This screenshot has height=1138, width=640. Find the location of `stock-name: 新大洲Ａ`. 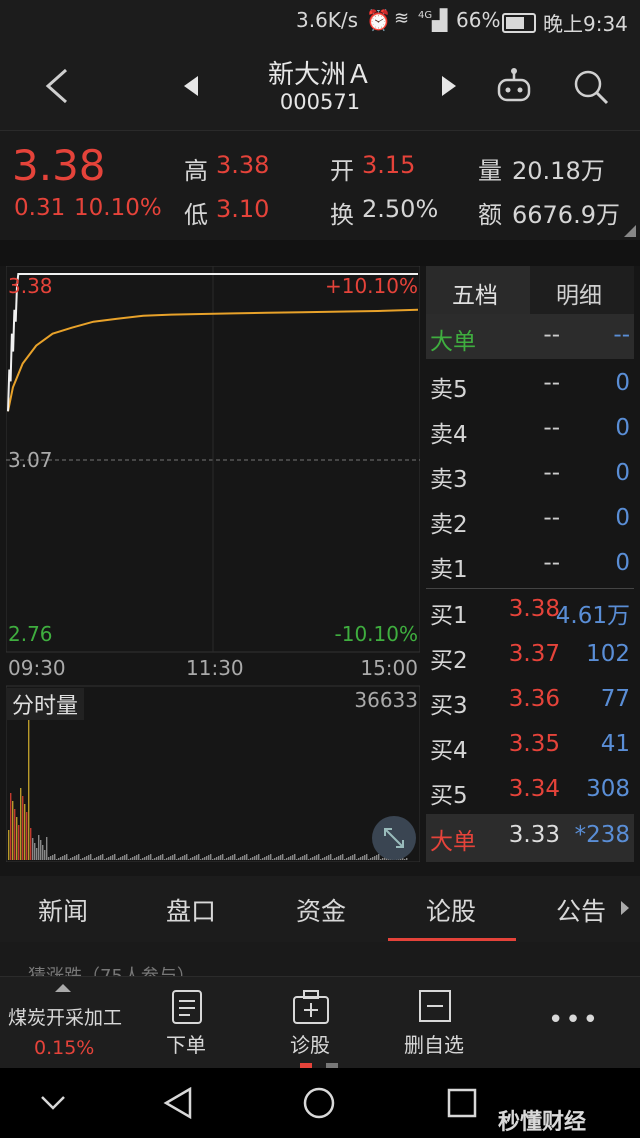

stock-name: 新大洲Ａ is located at coordinates (319, 75).